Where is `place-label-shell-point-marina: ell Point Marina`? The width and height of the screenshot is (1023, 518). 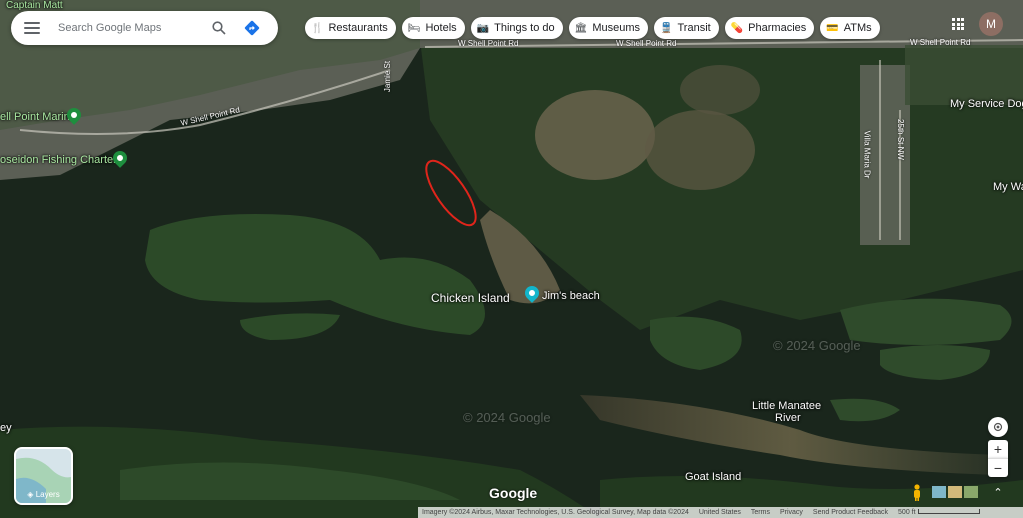 place-label-shell-point-marina: ell Point Marina is located at coordinates (38, 117).